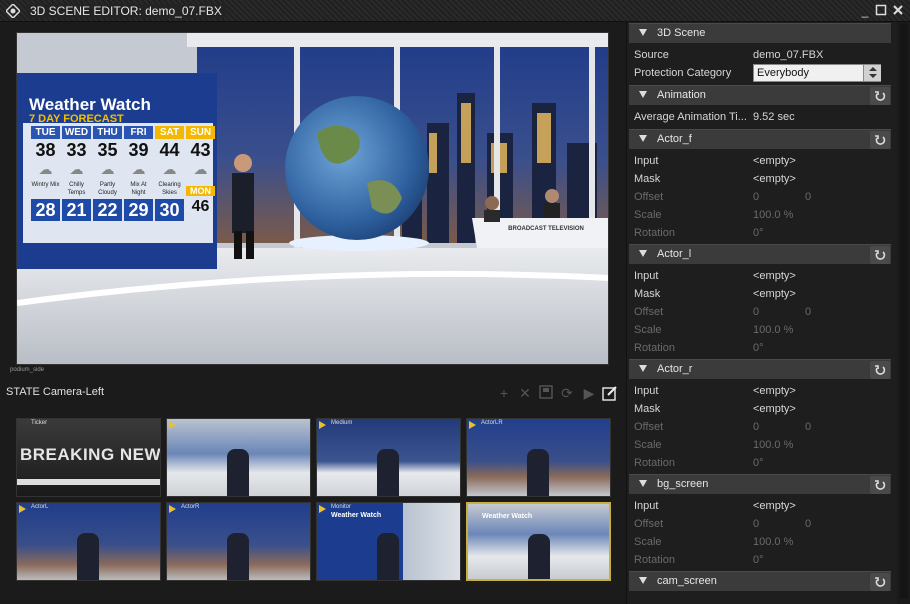 The width and height of the screenshot is (910, 604). What do you see at coordinates (865, 11) in the screenshot?
I see `minimize-icon: _` at bounding box center [865, 11].